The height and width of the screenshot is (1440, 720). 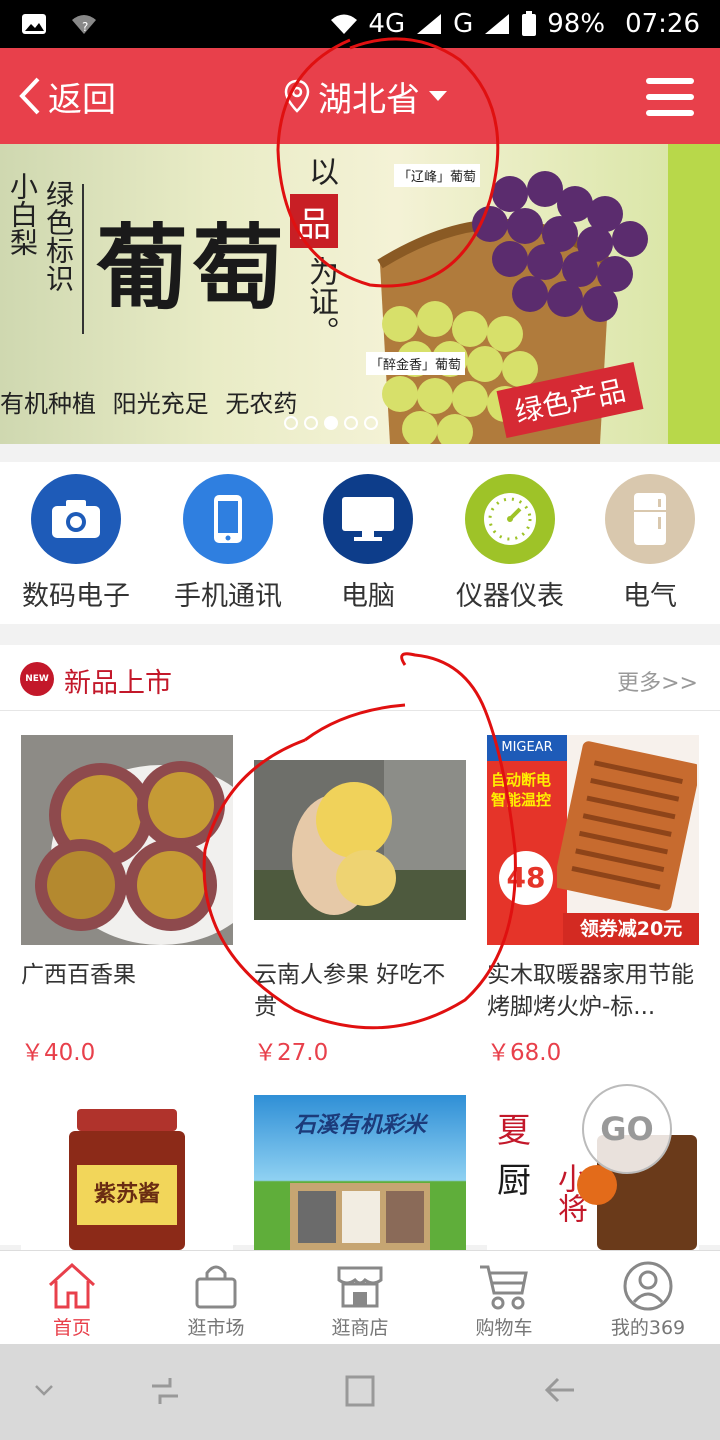 What do you see at coordinates (650, 596) in the screenshot?
I see `category-label: 电气` at bounding box center [650, 596].